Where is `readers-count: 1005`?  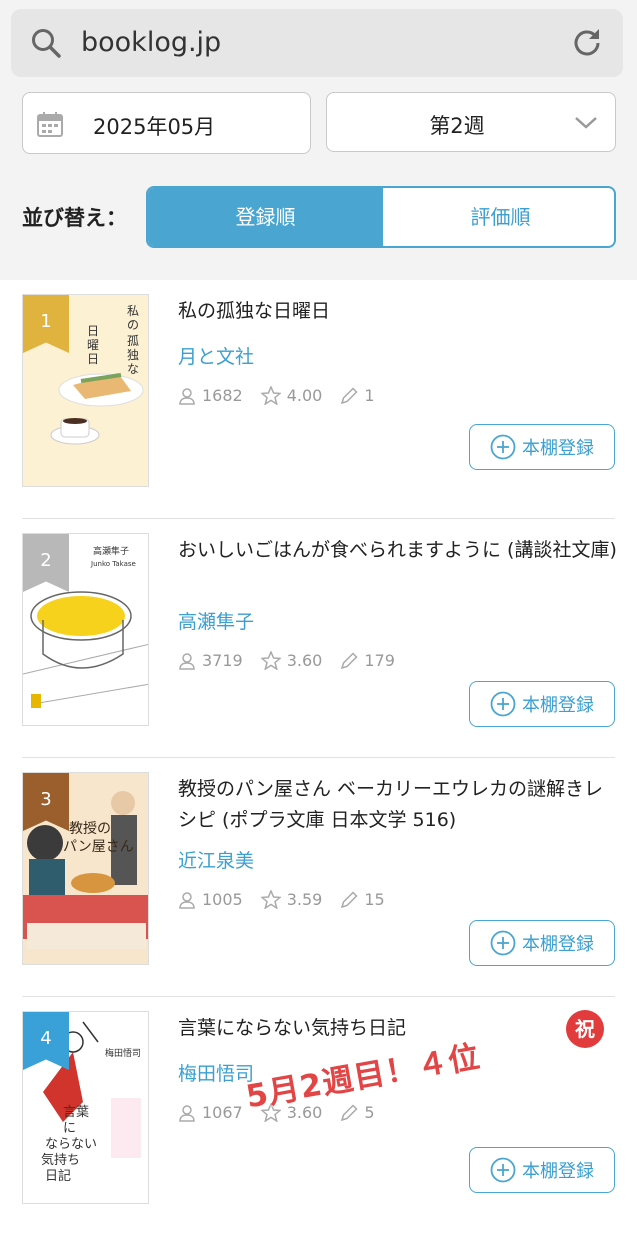 readers-count: 1005 is located at coordinates (222, 899).